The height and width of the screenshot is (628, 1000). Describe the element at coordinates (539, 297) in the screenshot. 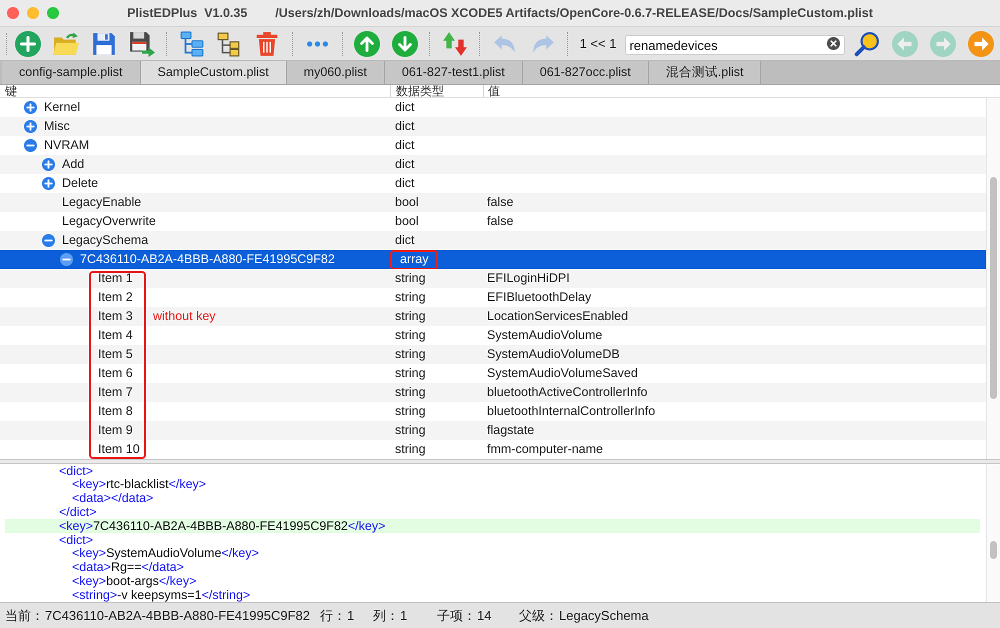

I see `value-text: EFIBluetoothDelay` at that location.